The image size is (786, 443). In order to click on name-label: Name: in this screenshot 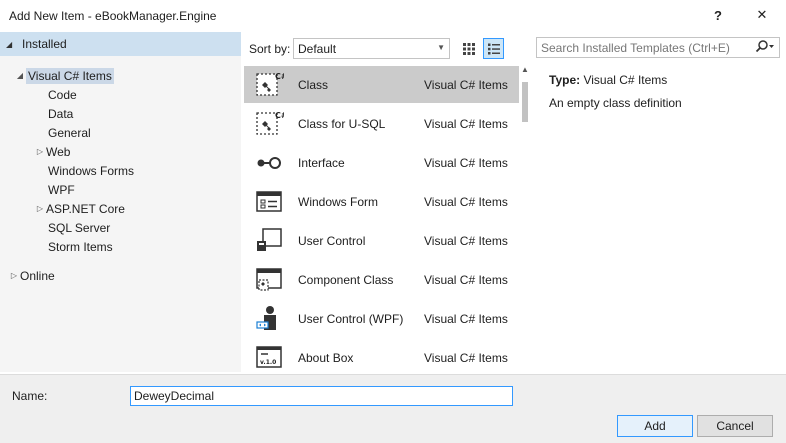, I will do `click(30, 396)`.